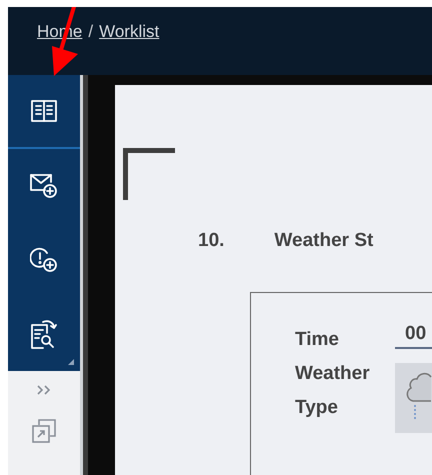 The height and width of the screenshot is (475, 432). Describe the element at coordinates (317, 340) in the screenshot. I see `field-label: Time` at that location.